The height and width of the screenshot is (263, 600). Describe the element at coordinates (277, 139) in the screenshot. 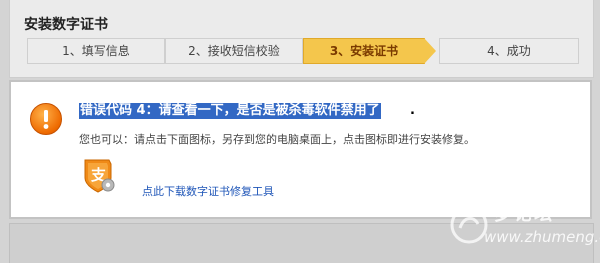

I see `instruction-text: 您也可以：请点击下面图标，另存到您的电脑桌面上，点击图标即进行安装修复。` at that location.